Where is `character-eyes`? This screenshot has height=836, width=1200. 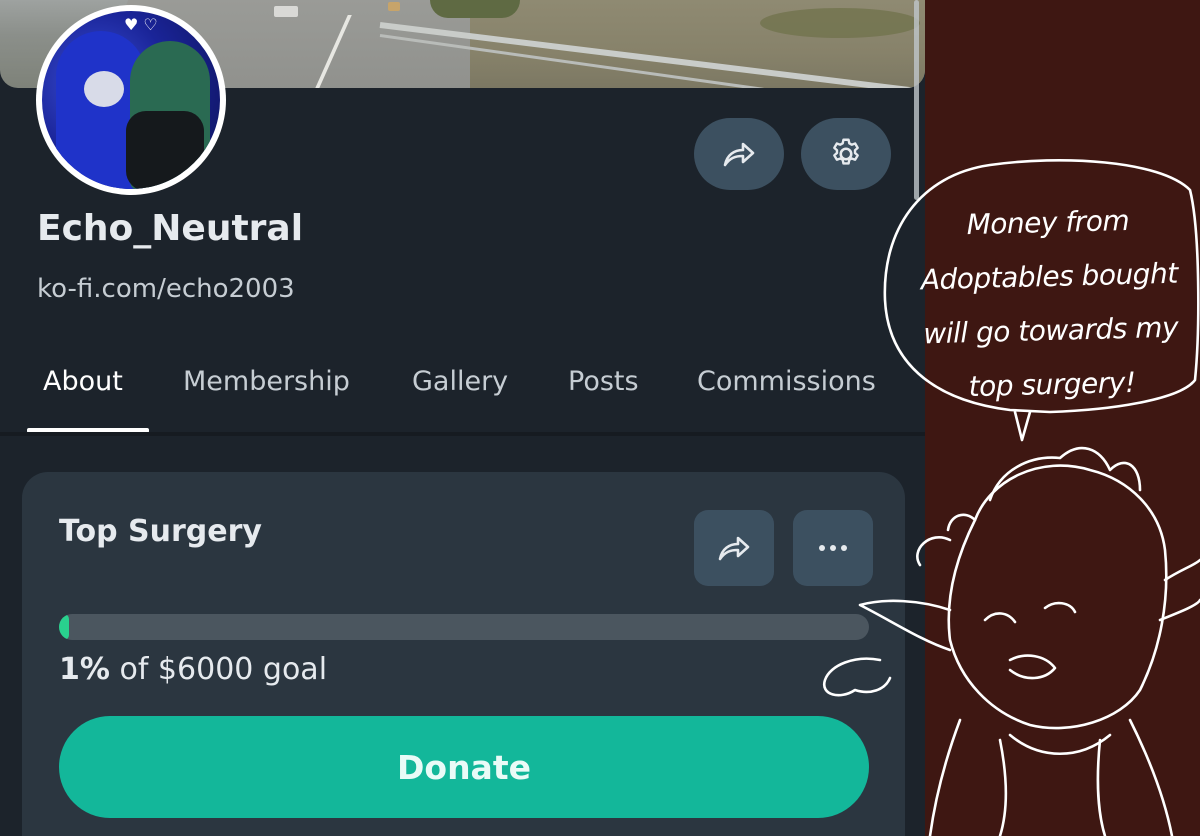 character-eyes is located at coordinates (1030, 612).